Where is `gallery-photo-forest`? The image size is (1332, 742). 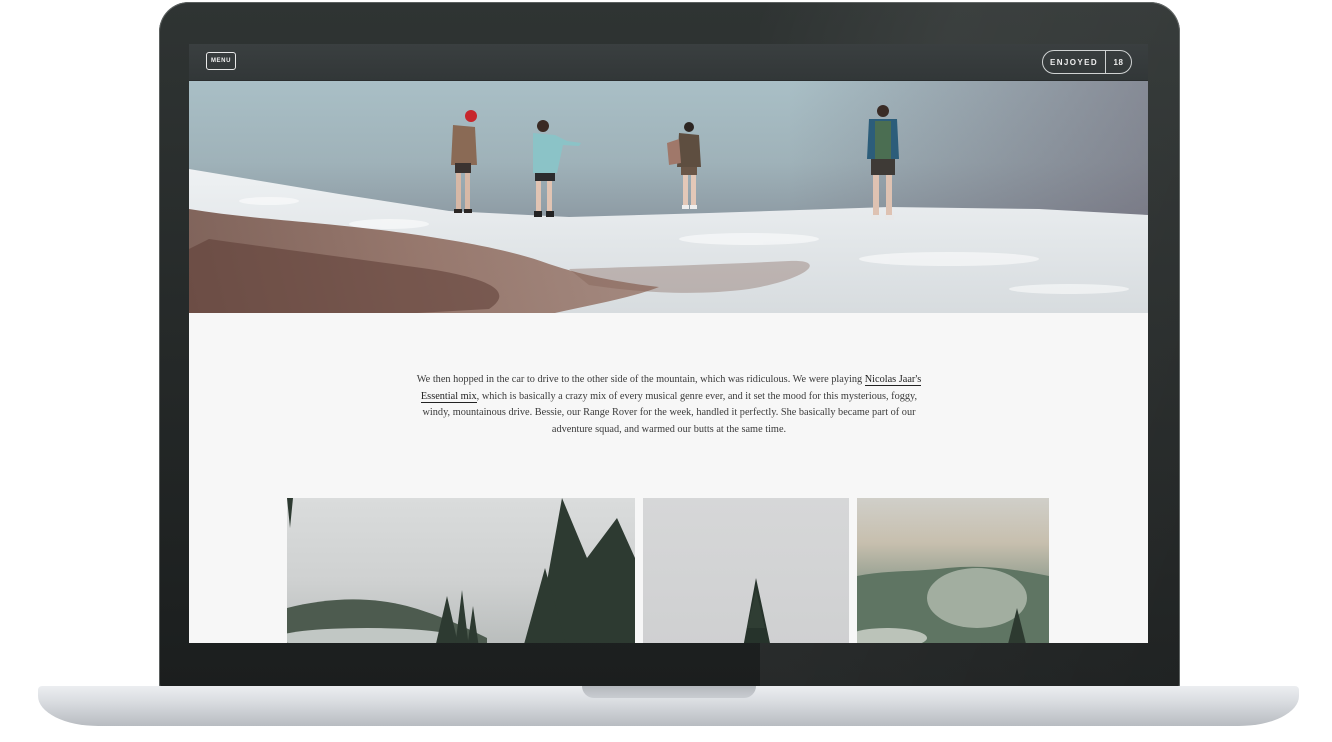
gallery-photo-forest is located at coordinates (461, 570).